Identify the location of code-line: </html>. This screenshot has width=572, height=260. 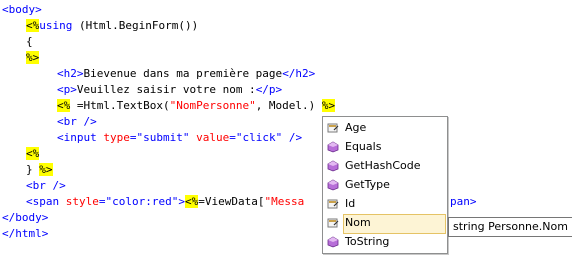
(25, 234).